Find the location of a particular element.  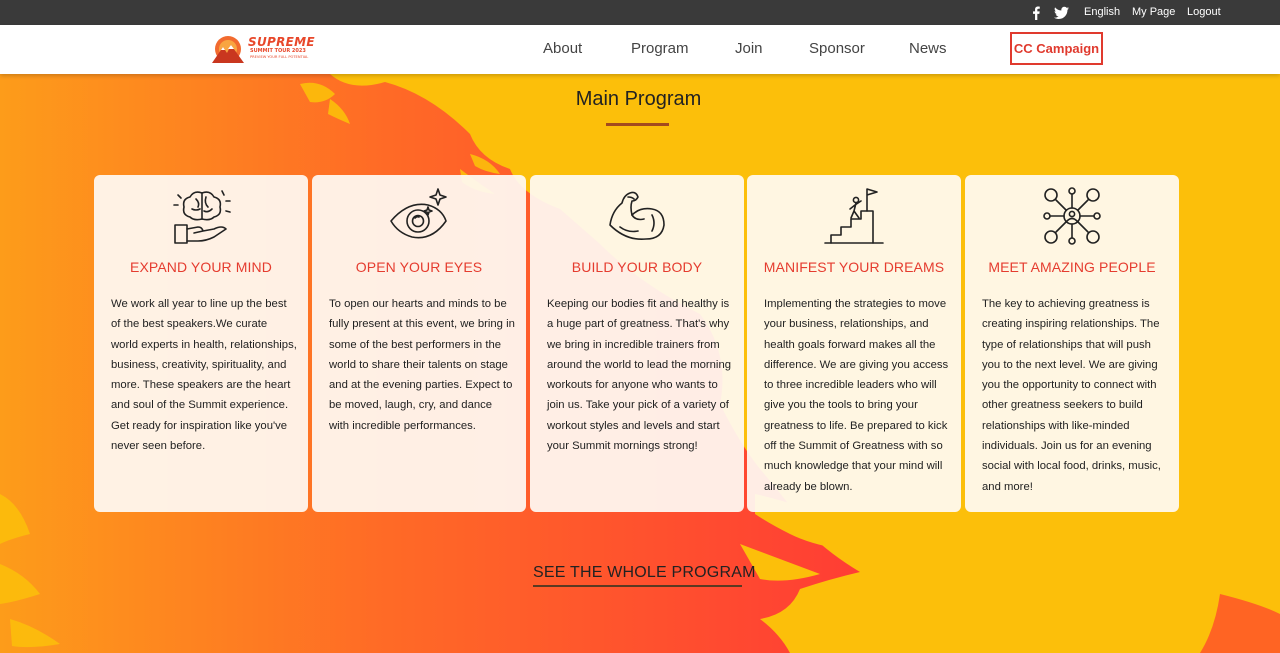

logo-tagline: PREVIEW YOUR FULL POTENTIAL is located at coordinates (279, 57).